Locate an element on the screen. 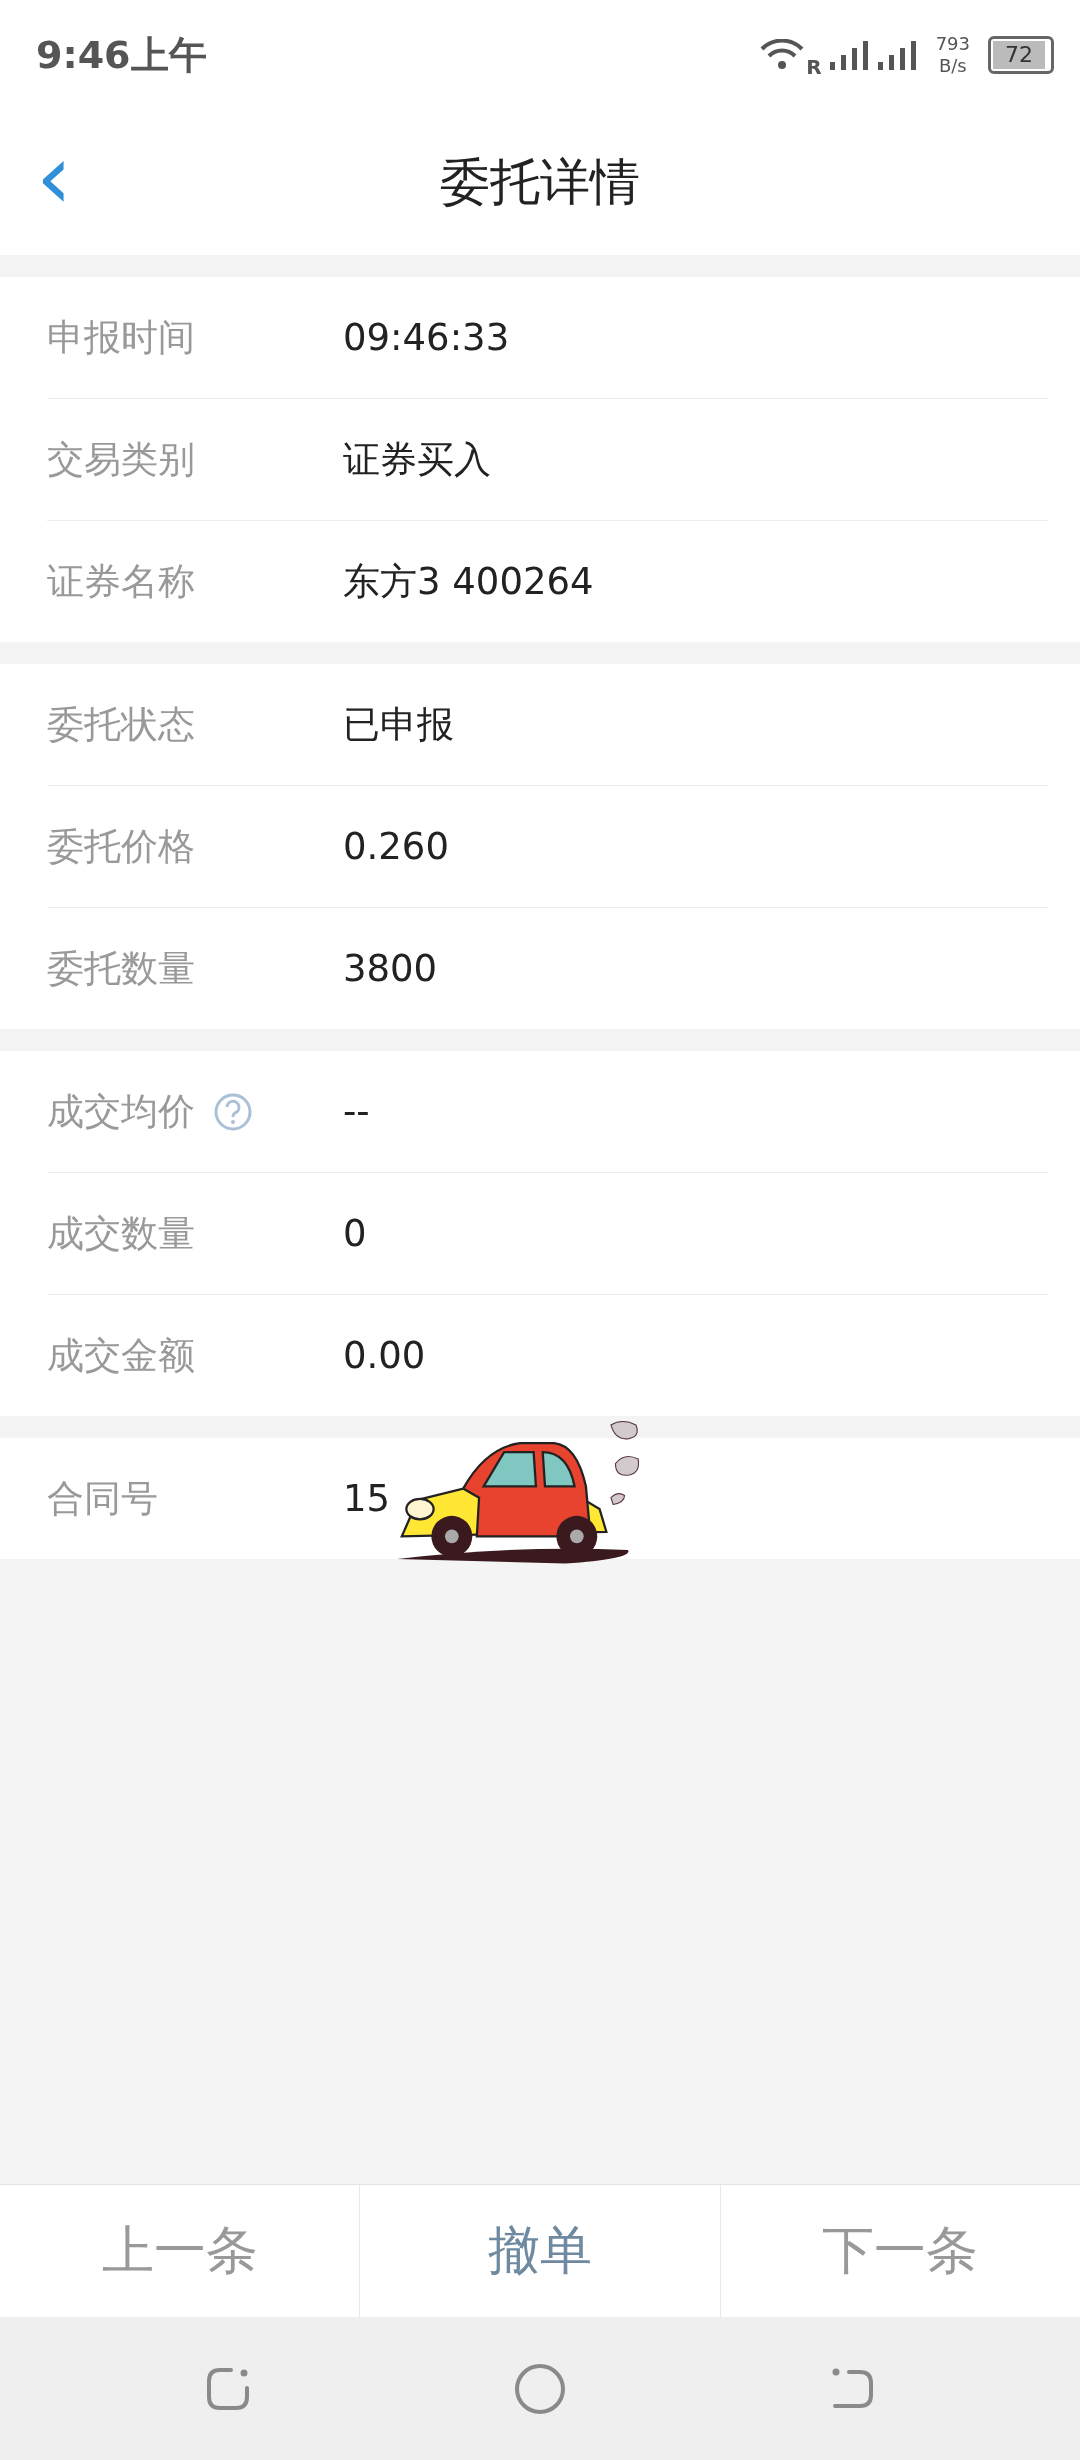  field-label: 合同号 is located at coordinates (102, 1498).